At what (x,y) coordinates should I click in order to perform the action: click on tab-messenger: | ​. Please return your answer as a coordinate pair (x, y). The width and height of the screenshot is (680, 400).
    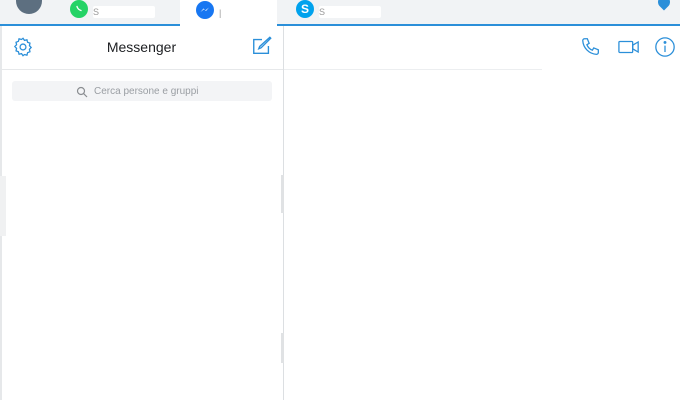
    Looking at the image, I should click on (228, 13).